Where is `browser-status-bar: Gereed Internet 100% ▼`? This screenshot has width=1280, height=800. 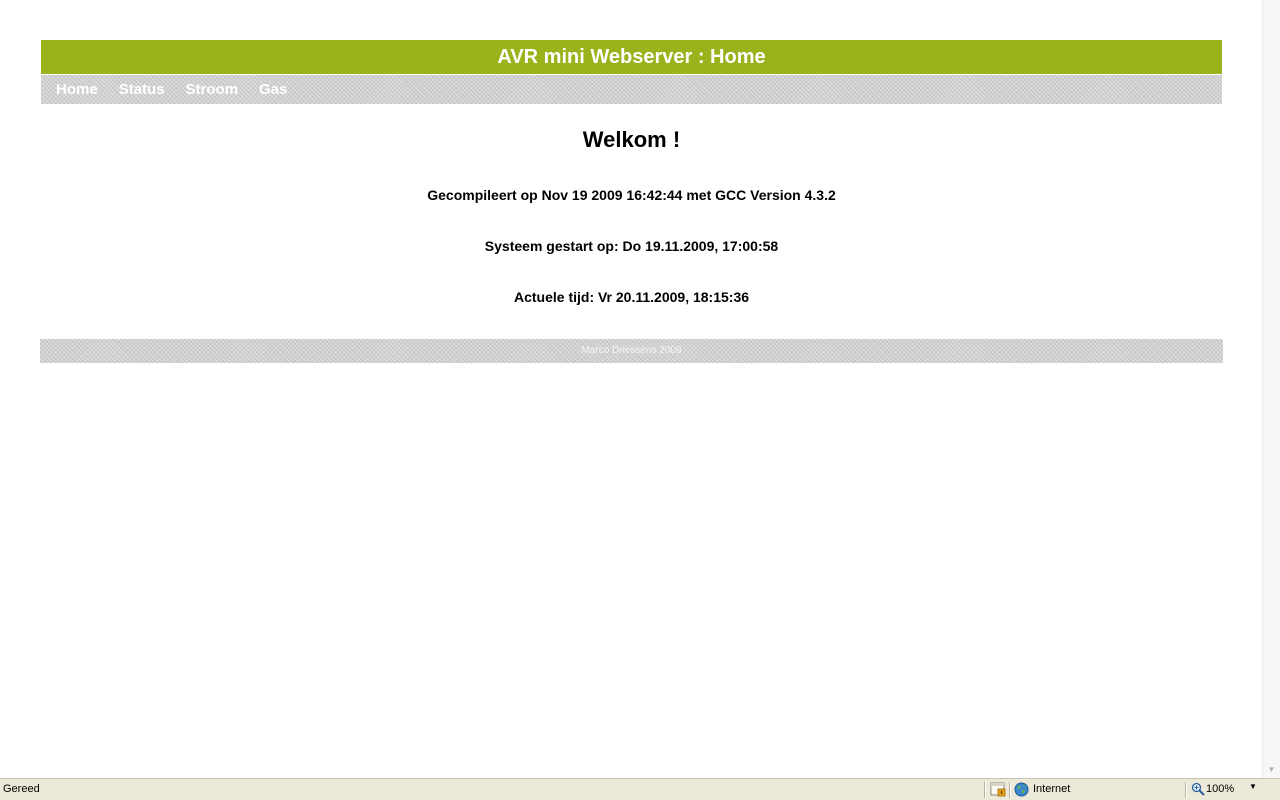 browser-status-bar: Gereed Internet 100% ▼ is located at coordinates (640, 789).